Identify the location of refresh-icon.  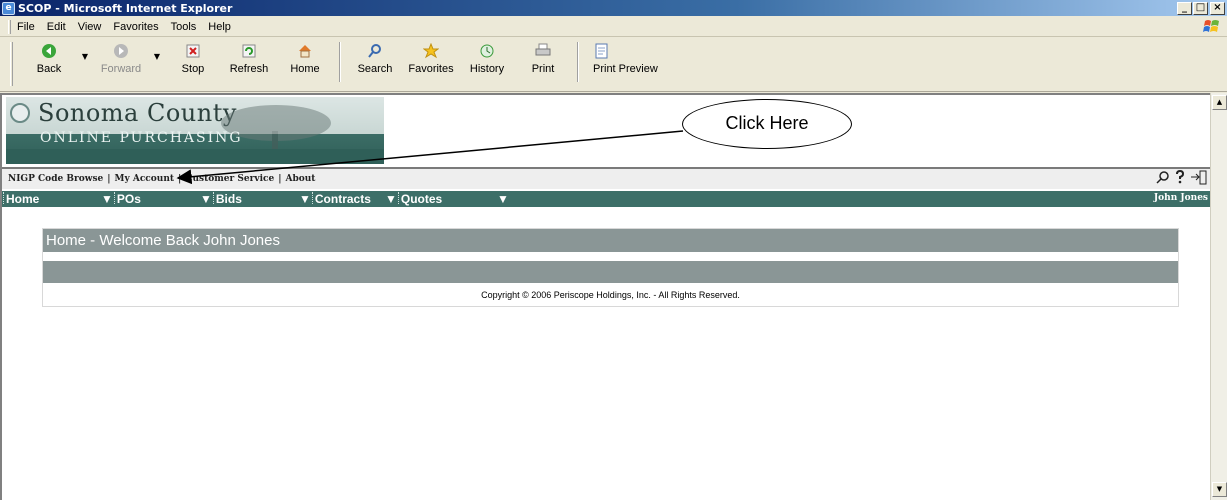
(249, 51).